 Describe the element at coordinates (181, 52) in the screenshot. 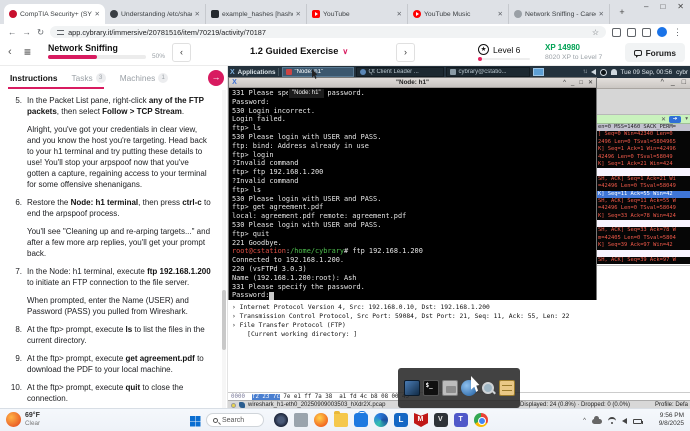

I see `prev-activity-button: ‹` at that location.